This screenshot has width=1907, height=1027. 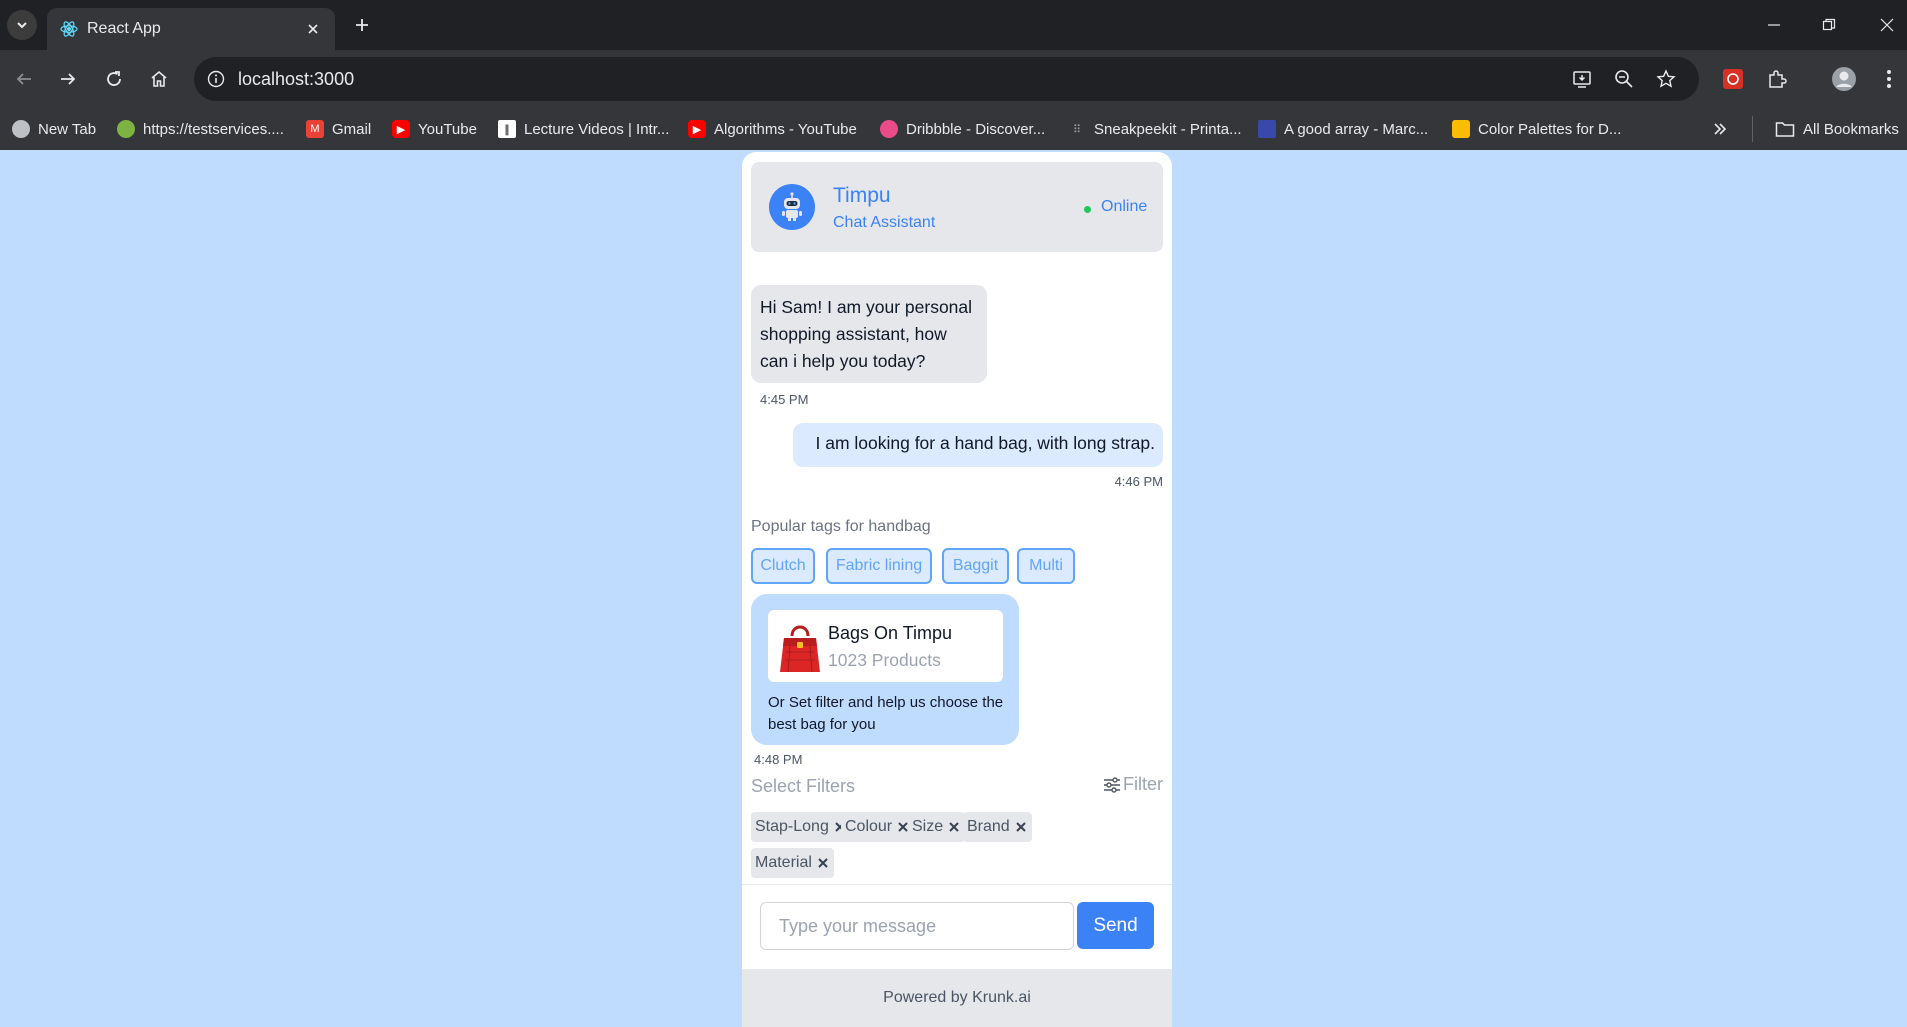 What do you see at coordinates (1666, 79) in the screenshot?
I see `bookmark-star-button` at bounding box center [1666, 79].